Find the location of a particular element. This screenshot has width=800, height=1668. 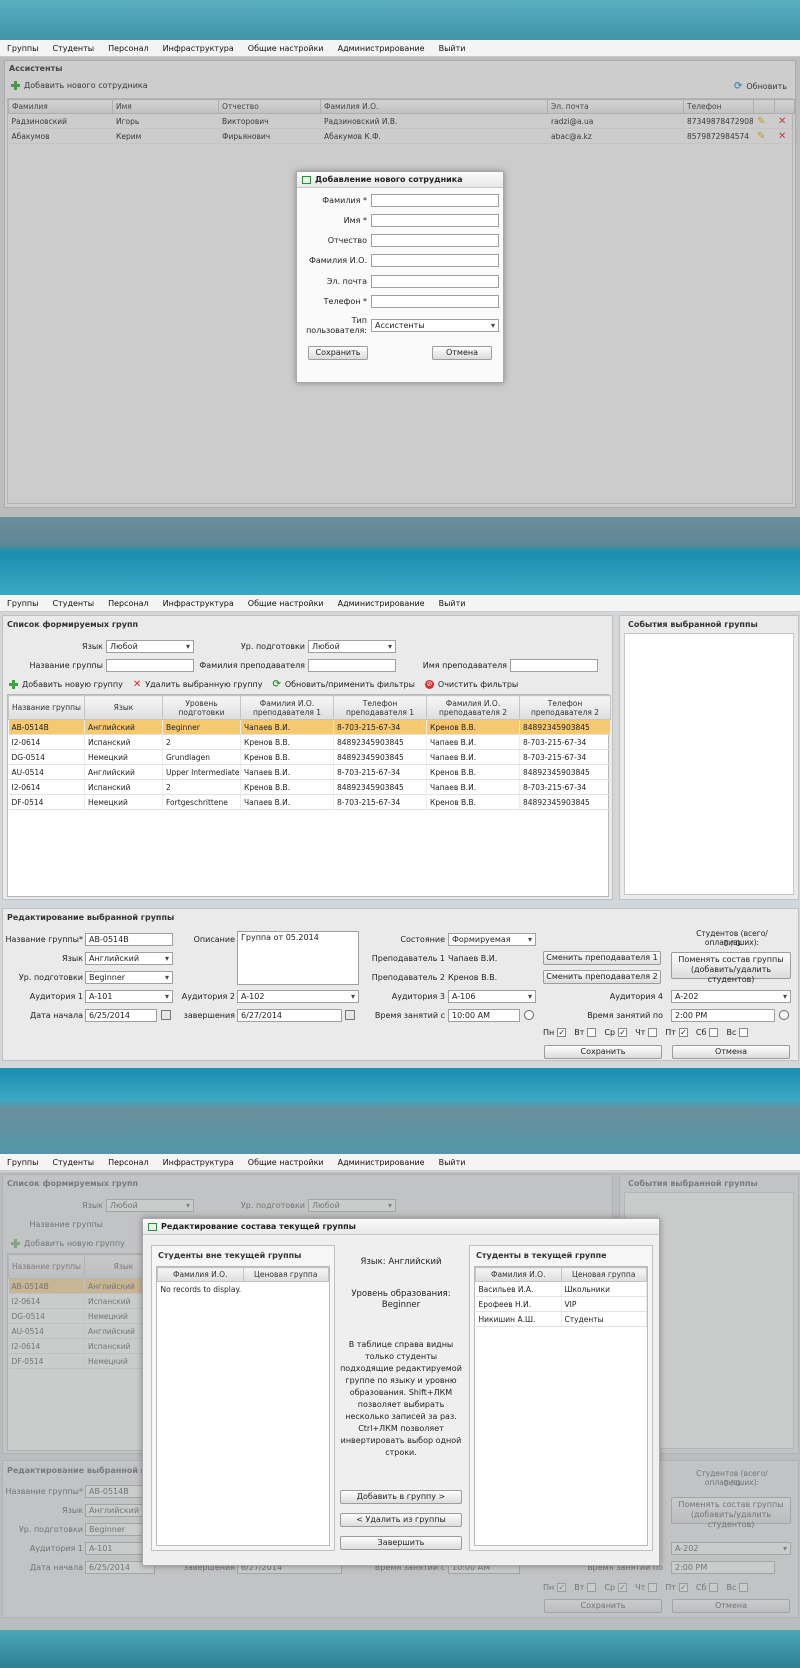

filter-teacher-first-input is located at coordinates (554, 665).